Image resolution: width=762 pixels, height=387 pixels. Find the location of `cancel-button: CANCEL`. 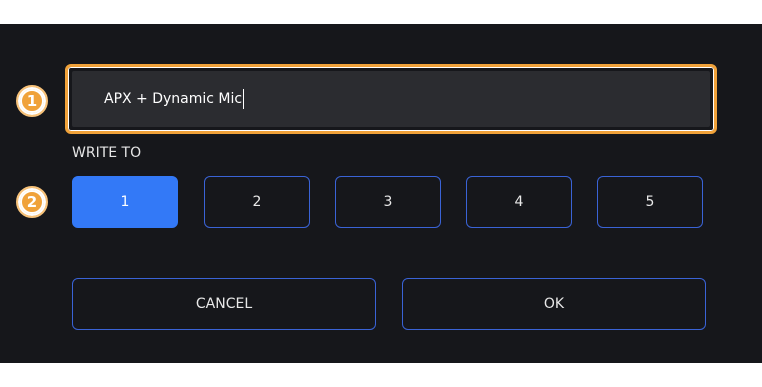

cancel-button: CANCEL is located at coordinates (224, 304).